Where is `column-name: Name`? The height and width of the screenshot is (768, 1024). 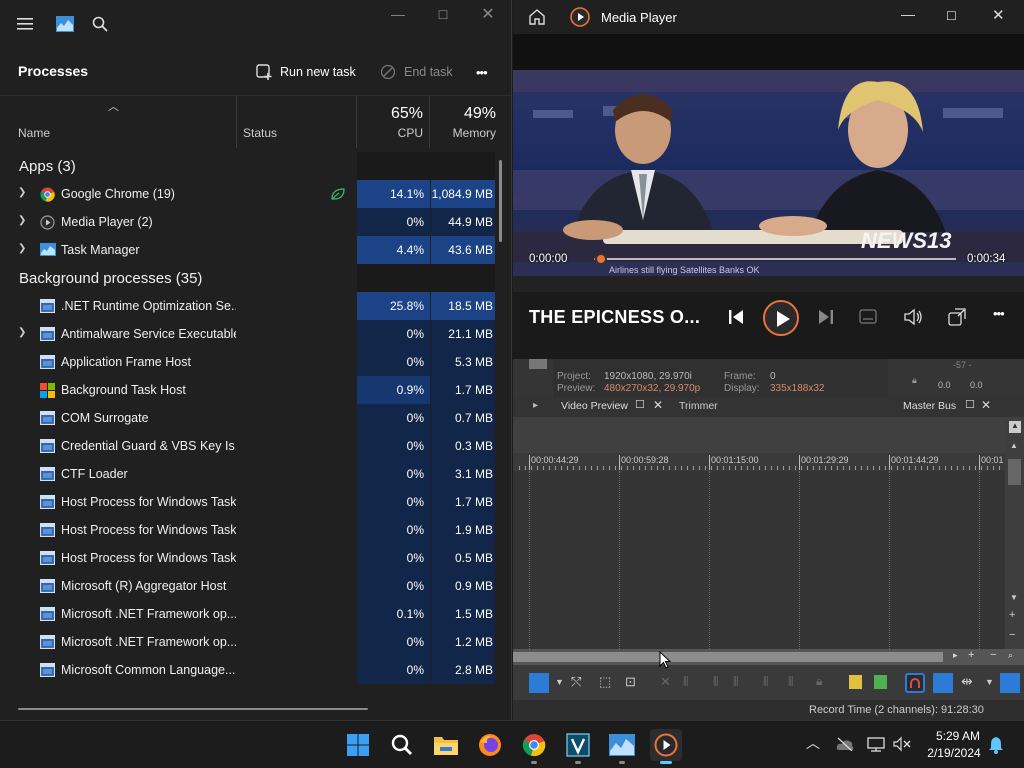 column-name: Name is located at coordinates (34, 133).